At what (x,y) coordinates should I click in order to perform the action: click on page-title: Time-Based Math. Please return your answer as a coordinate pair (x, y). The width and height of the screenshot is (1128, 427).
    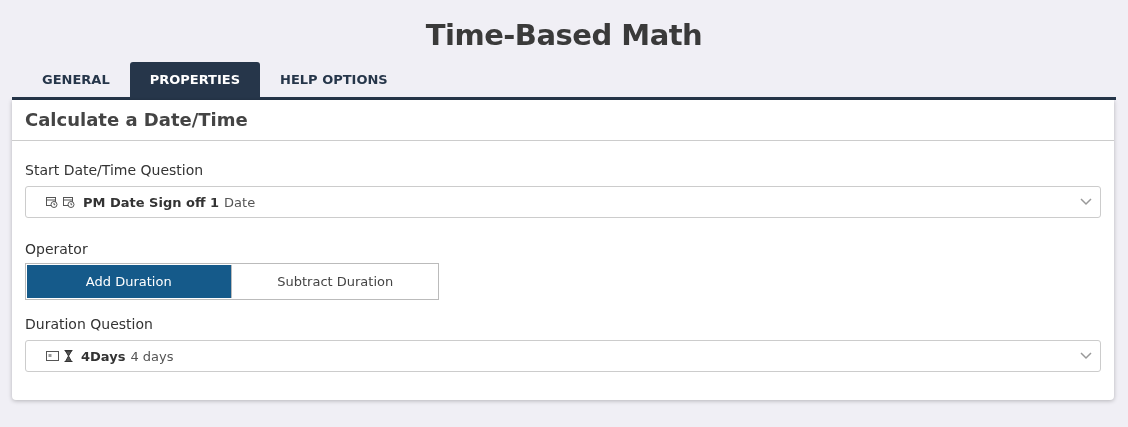
    Looking at the image, I should click on (564, 35).